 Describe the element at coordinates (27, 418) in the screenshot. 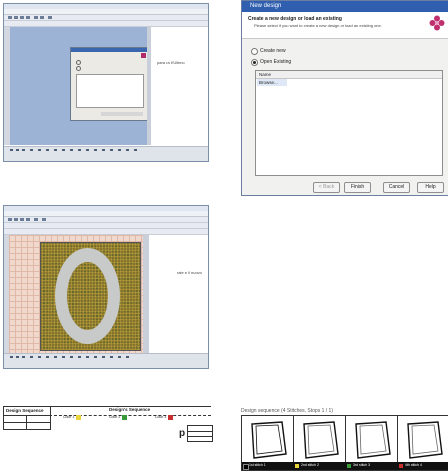

I see `doc-left-table: Design Sequence` at that location.